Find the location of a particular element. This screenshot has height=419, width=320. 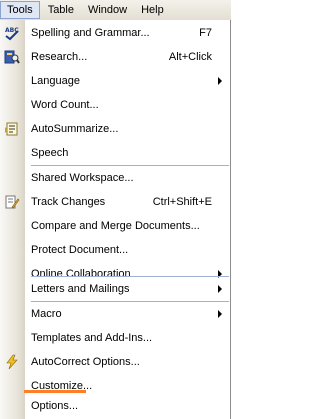

menu-item-track-changes: Track Changes Ctrl+Shift+E is located at coordinates (115, 202).